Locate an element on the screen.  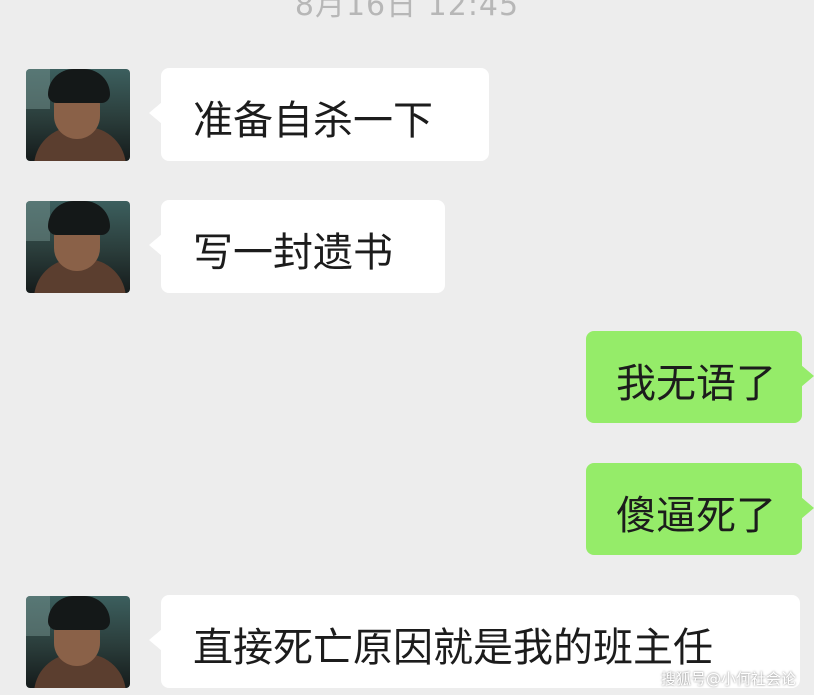
message-text: 直接死亡原因就是我的班主任 is located at coordinates (453, 648).